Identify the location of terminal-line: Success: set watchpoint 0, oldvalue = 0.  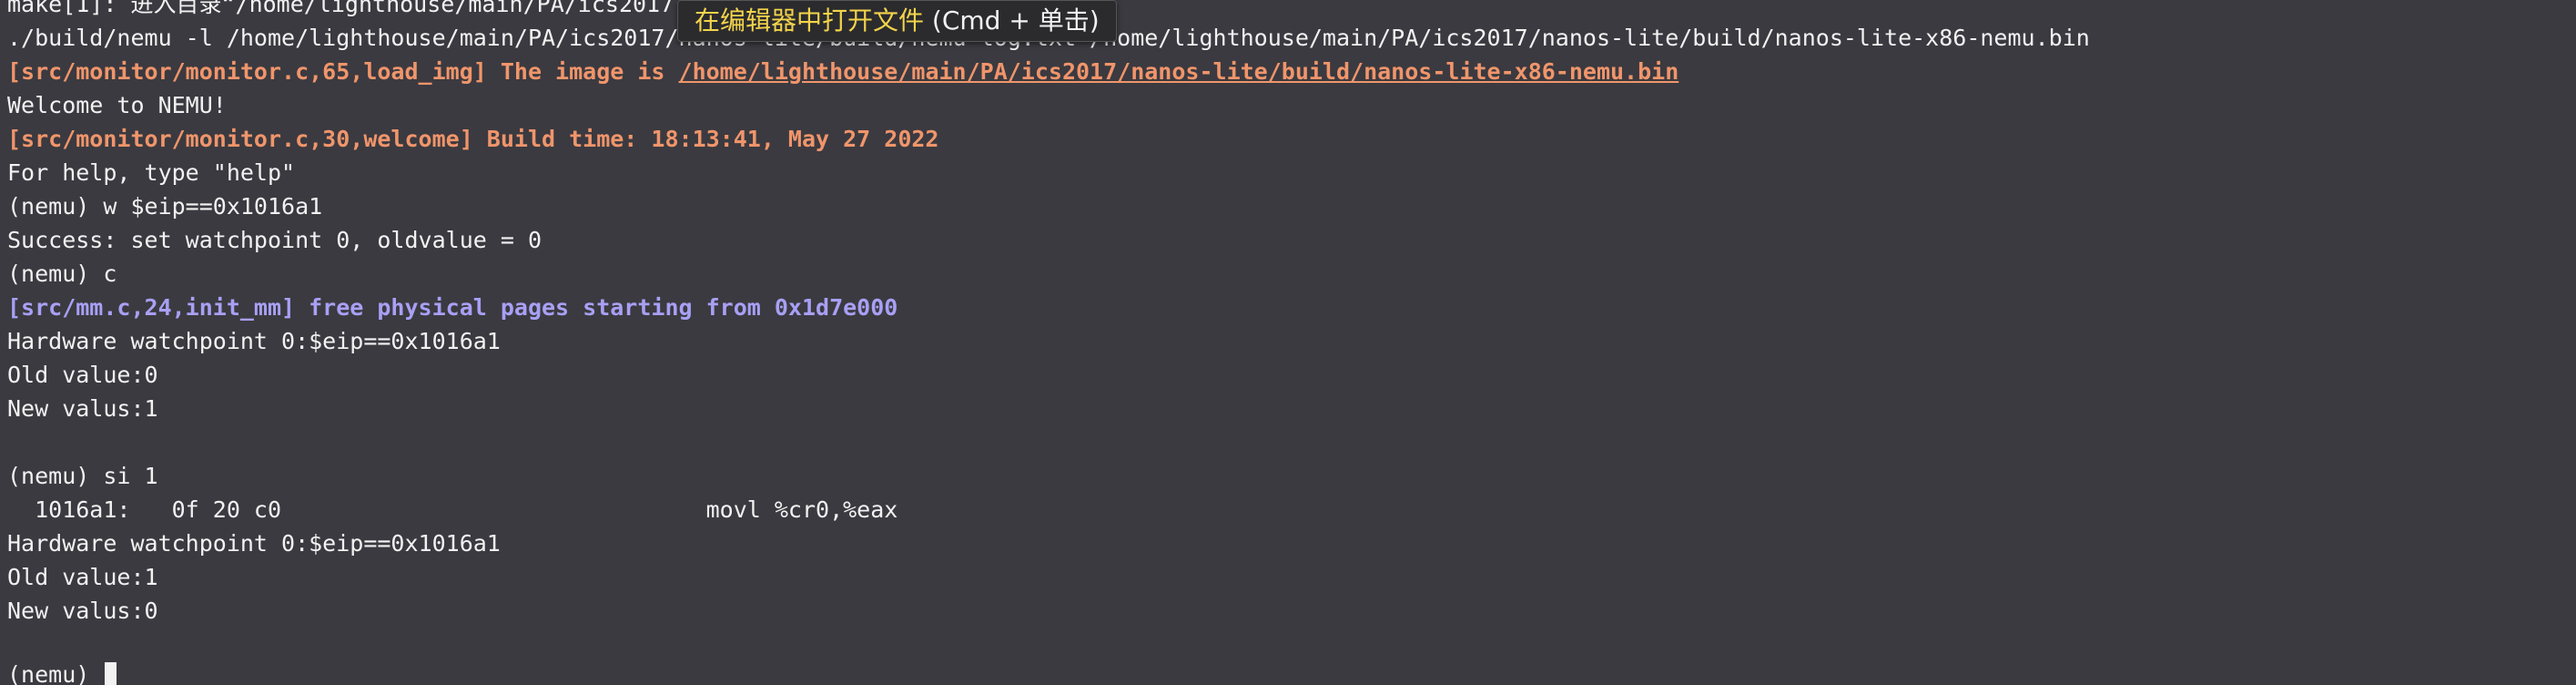
(274, 240).